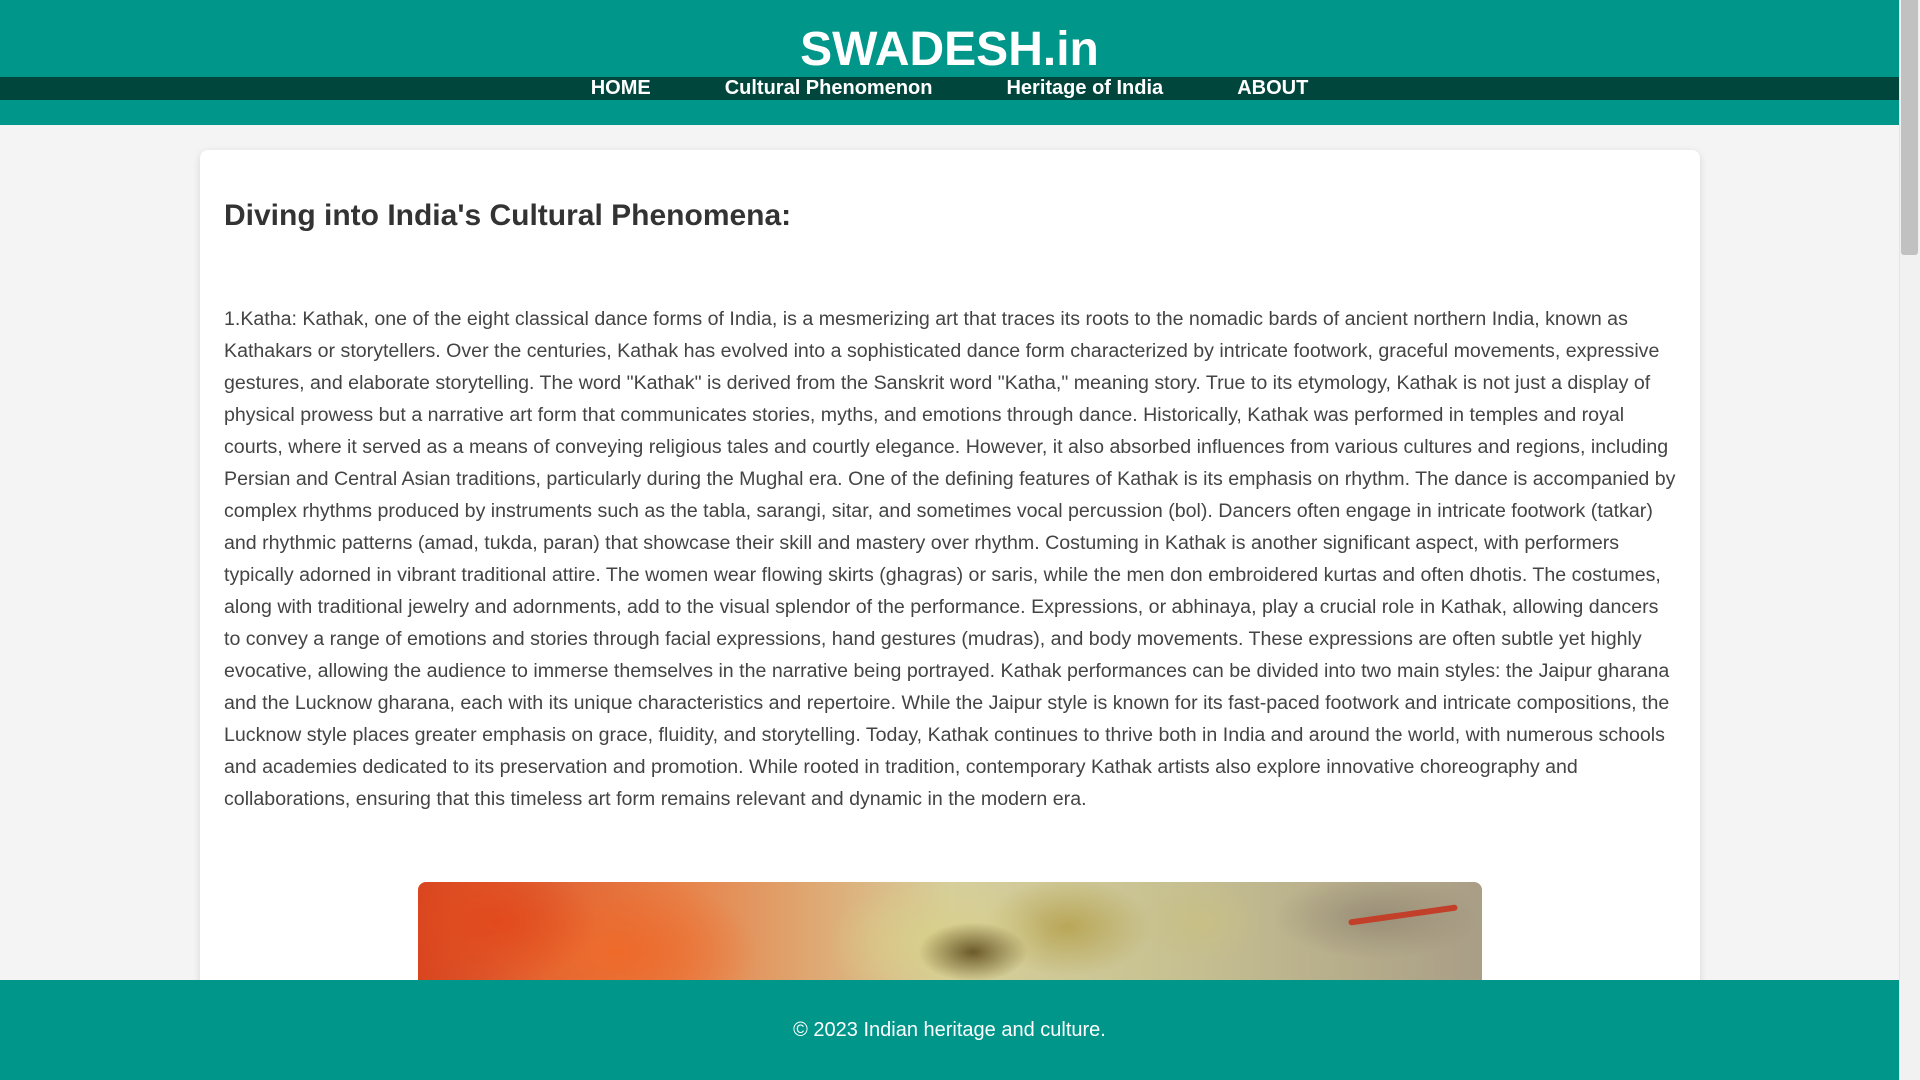 The height and width of the screenshot is (1080, 1920). Describe the element at coordinates (973, 952) in the screenshot. I see `painting-figure` at that location.